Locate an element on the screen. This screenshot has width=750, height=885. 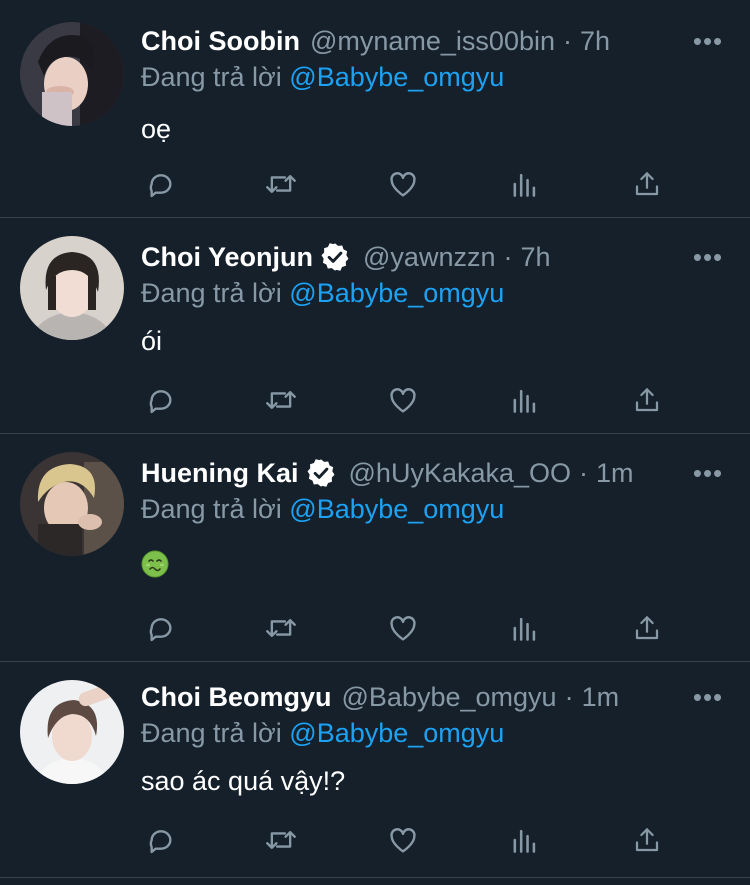
display-name: Huening Kai is located at coordinates (220, 473).